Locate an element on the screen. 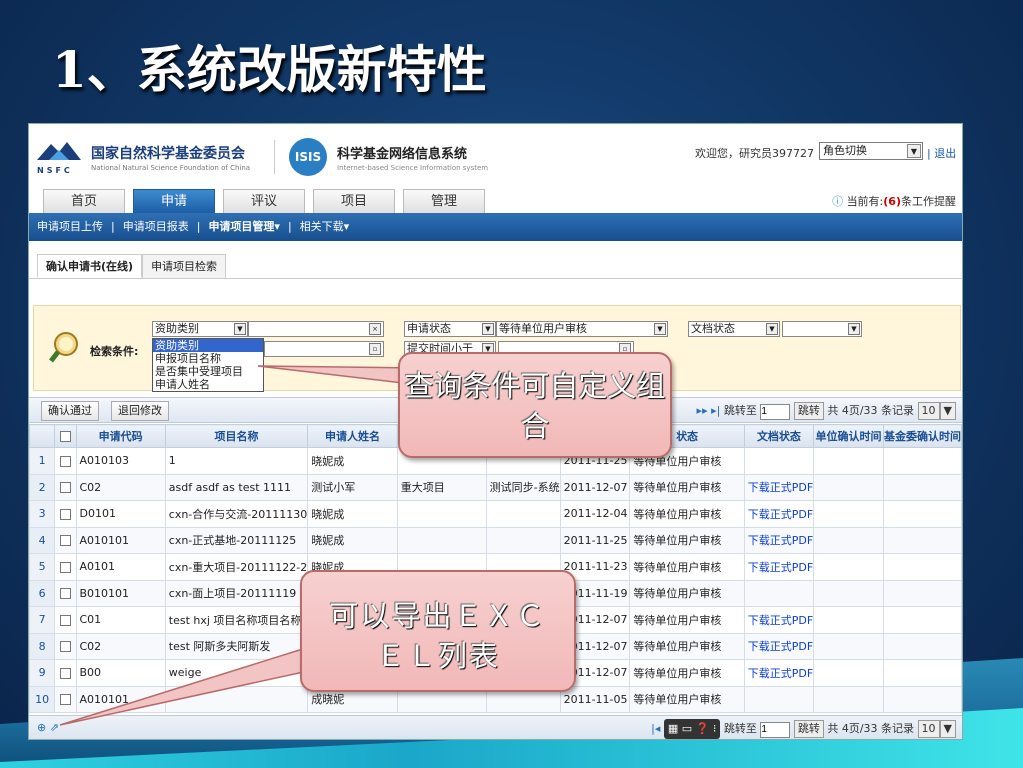 The width and height of the screenshot is (1023, 768). callout-query-conditions: 查询条件可自定义组合 is located at coordinates (535, 405).